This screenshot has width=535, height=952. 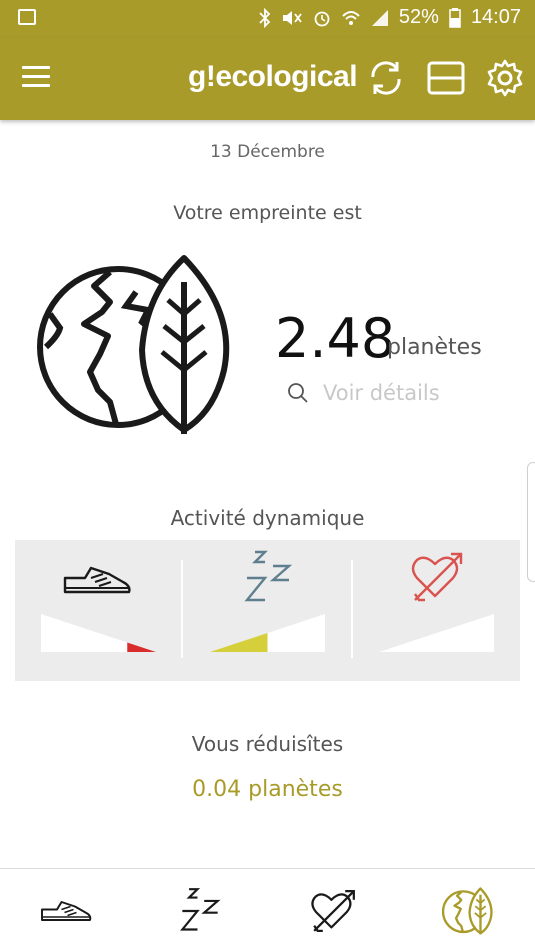 I want to click on nav-health, so click(x=334, y=911).